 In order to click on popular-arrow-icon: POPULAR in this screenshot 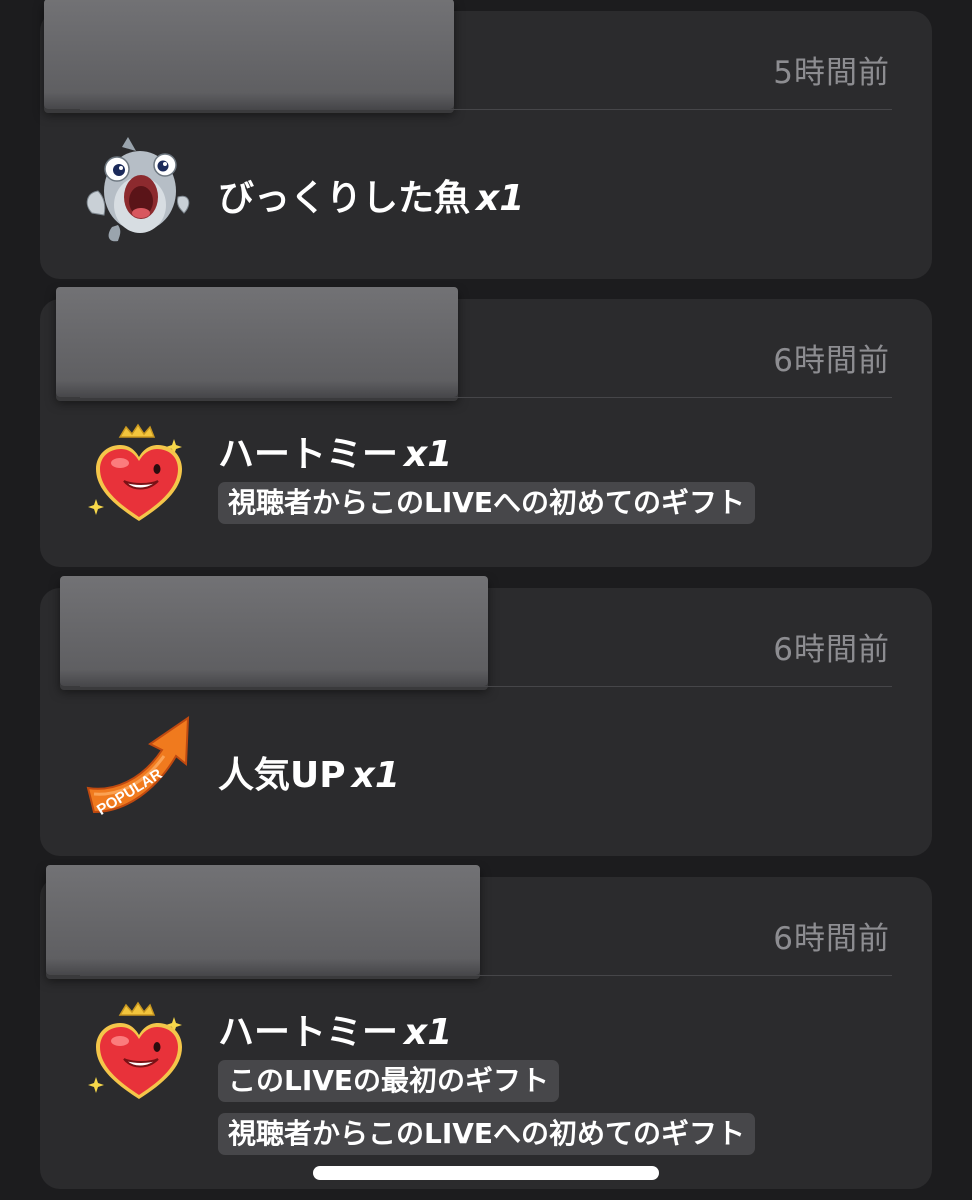, I will do `click(138, 767)`.